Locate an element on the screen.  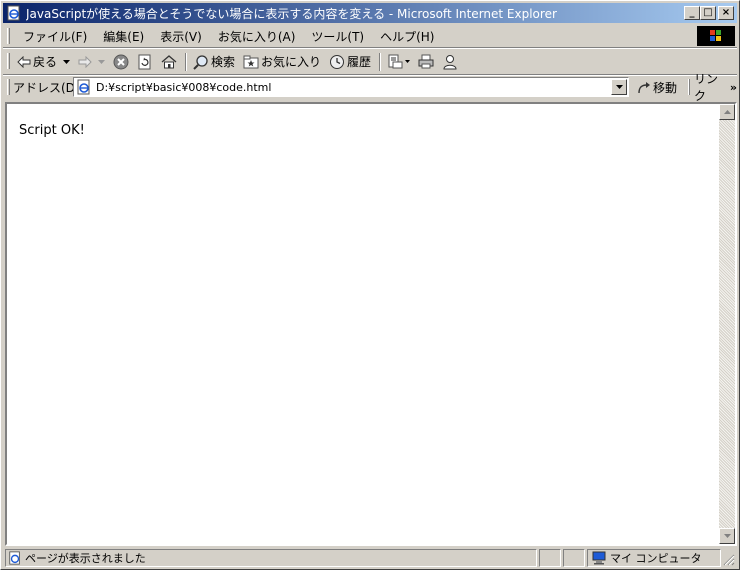
menu-view: 表示(V) is located at coordinates (181, 36).